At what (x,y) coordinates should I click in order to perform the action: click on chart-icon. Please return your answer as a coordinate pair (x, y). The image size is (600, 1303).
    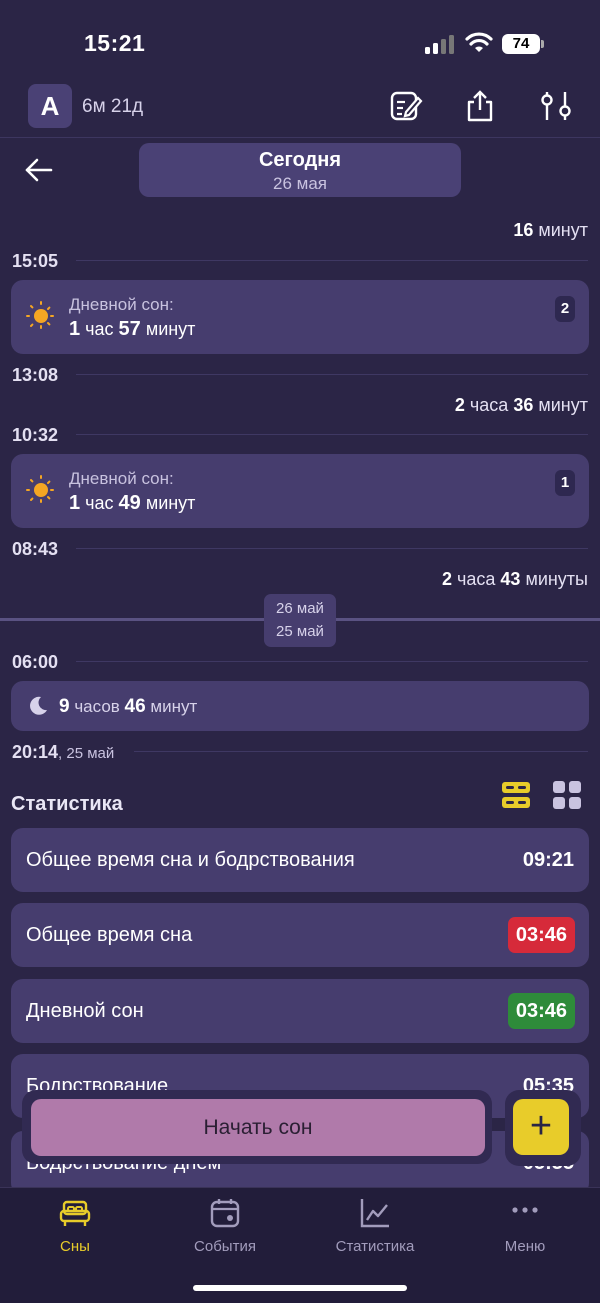
    Looking at the image, I should click on (374, 1213).